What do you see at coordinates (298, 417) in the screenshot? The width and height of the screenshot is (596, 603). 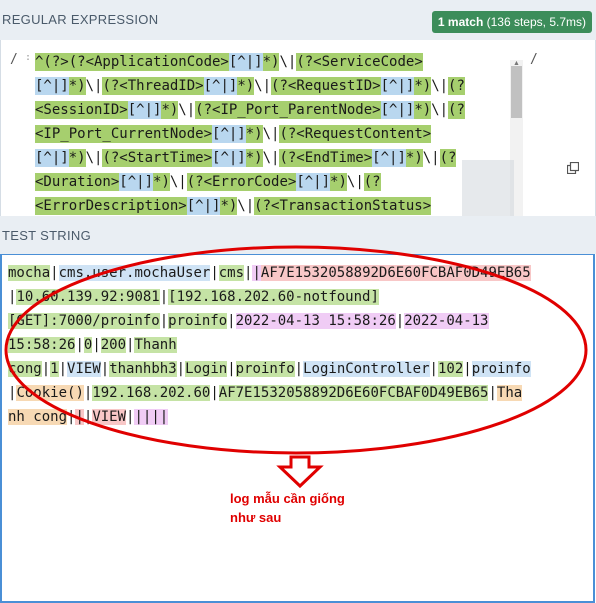 I see `ts-line-6: nh cong|||VIEW|||||` at bounding box center [298, 417].